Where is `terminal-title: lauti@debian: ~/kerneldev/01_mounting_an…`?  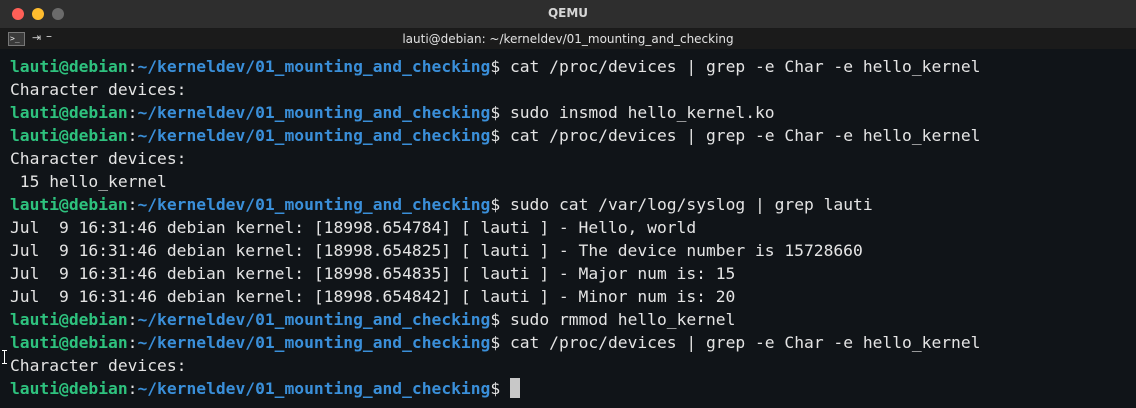 terminal-title: lauti@debian: ~/kerneldev/01_mounting_an… is located at coordinates (568, 39).